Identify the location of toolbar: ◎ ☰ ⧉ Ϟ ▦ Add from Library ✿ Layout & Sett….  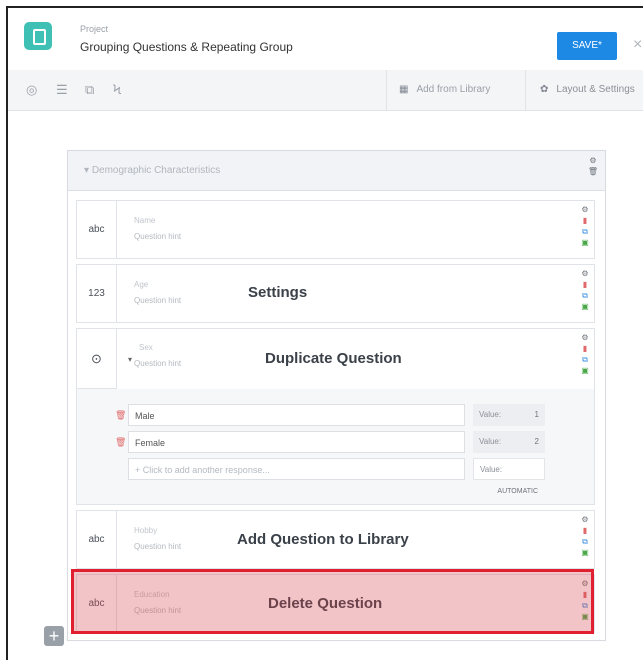
(325, 90).